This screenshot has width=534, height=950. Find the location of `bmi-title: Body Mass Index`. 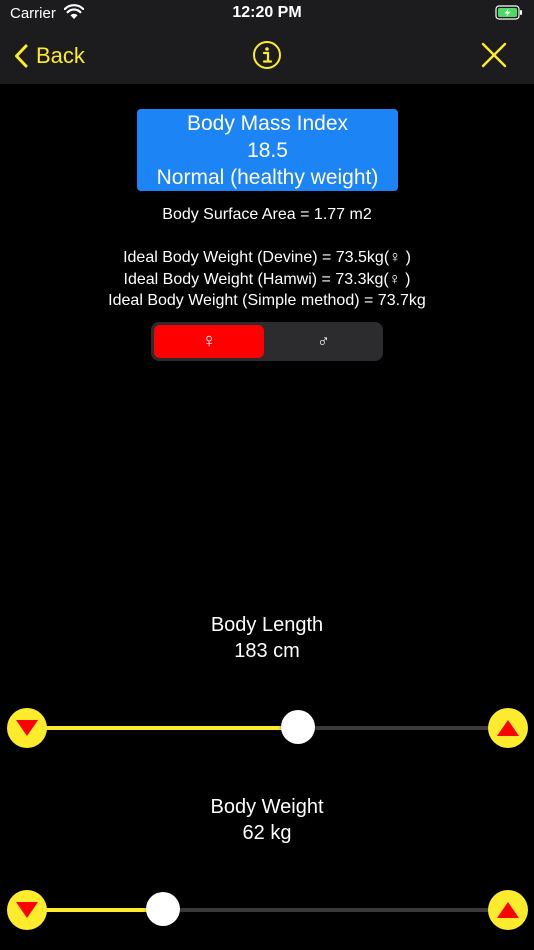

bmi-title: Body Mass Index is located at coordinates (267, 123).